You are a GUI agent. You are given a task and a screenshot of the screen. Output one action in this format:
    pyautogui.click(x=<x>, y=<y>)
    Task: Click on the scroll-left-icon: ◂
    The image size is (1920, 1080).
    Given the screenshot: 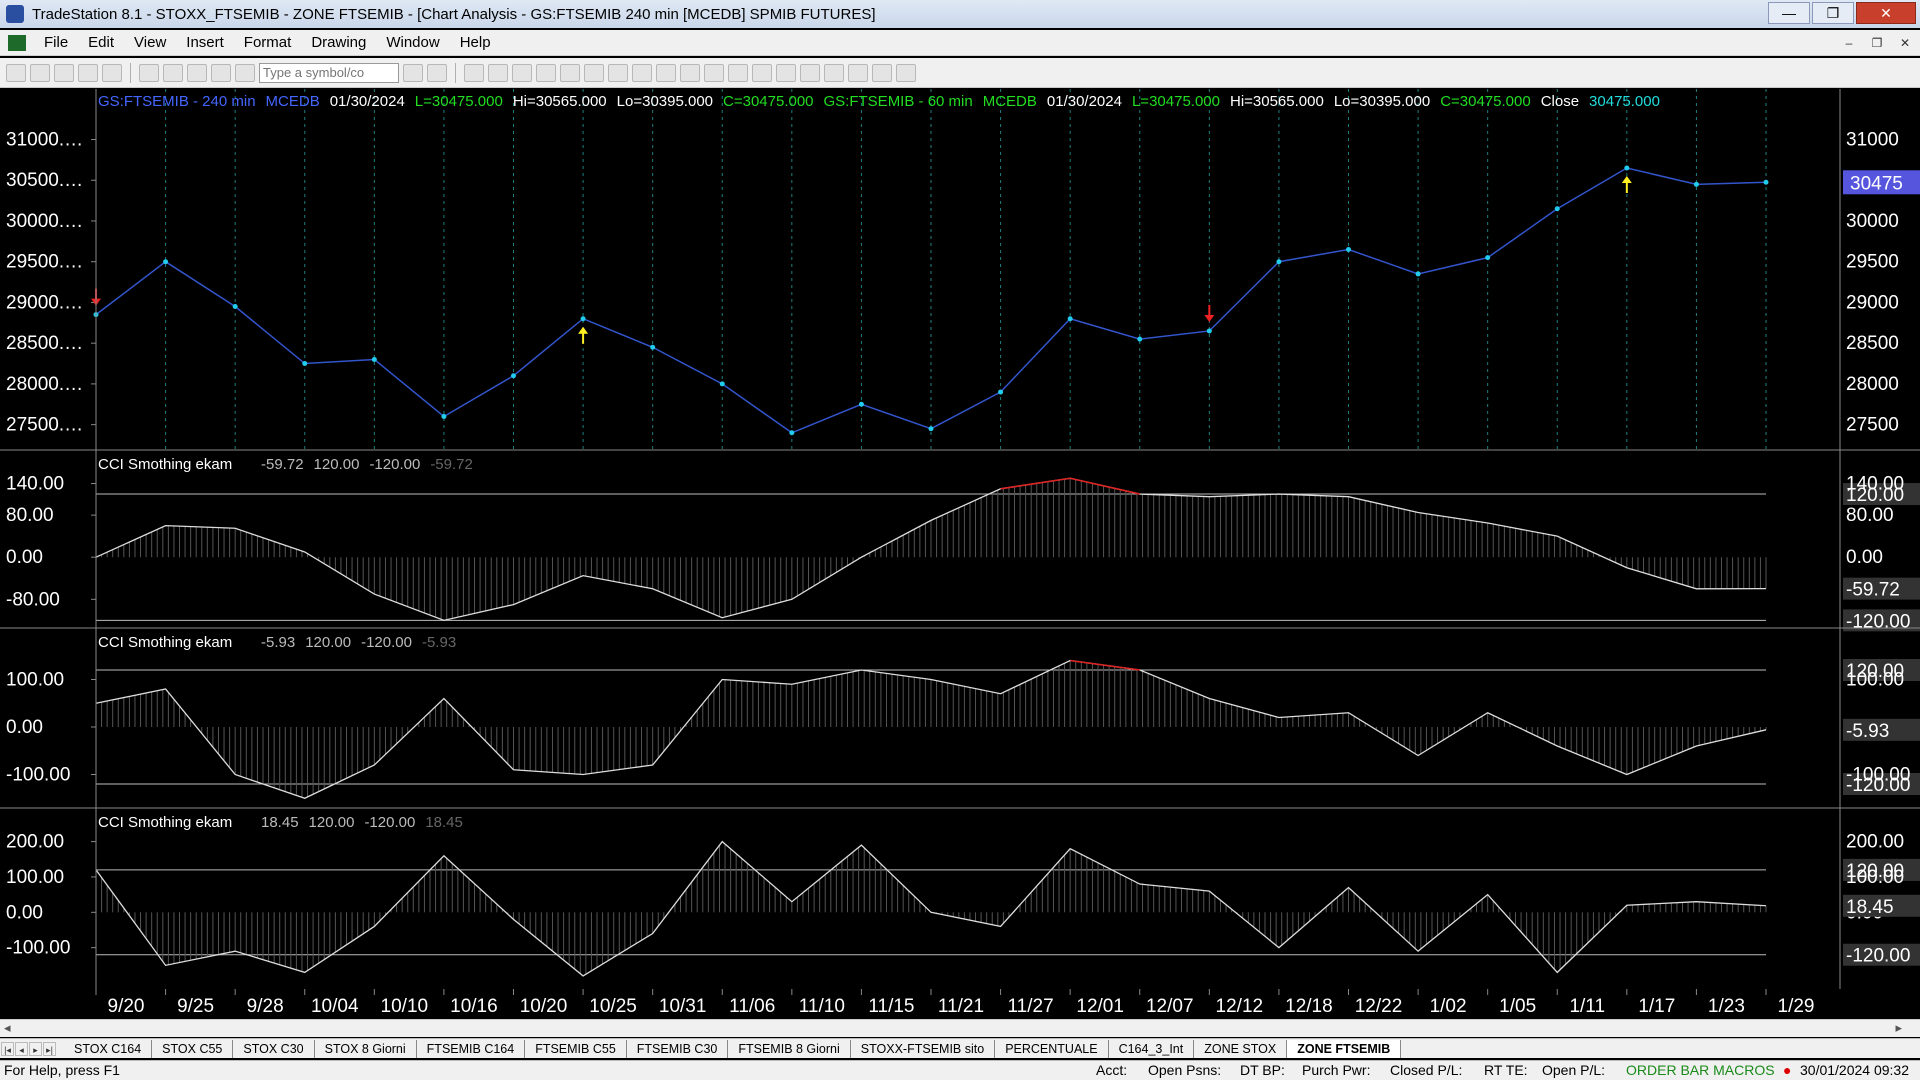 What is the action you would take?
    pyautogui.click(x=7, y=1028)
    